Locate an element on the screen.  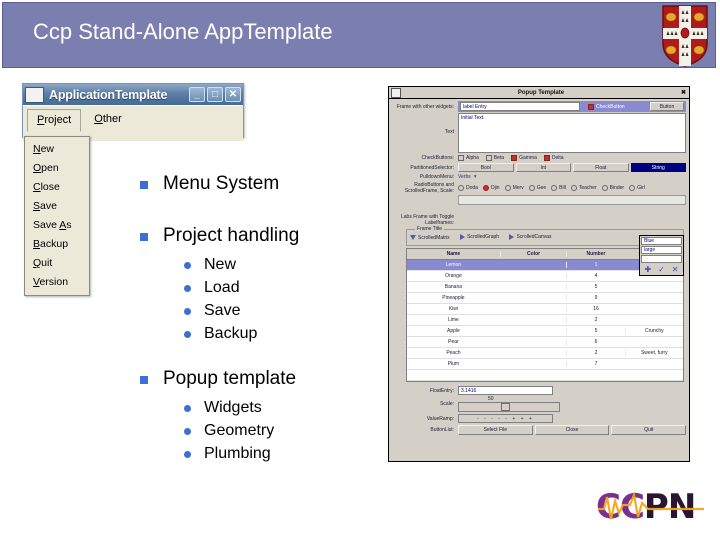
menubar-tab-project: Project is located at coordinates (54, 120).